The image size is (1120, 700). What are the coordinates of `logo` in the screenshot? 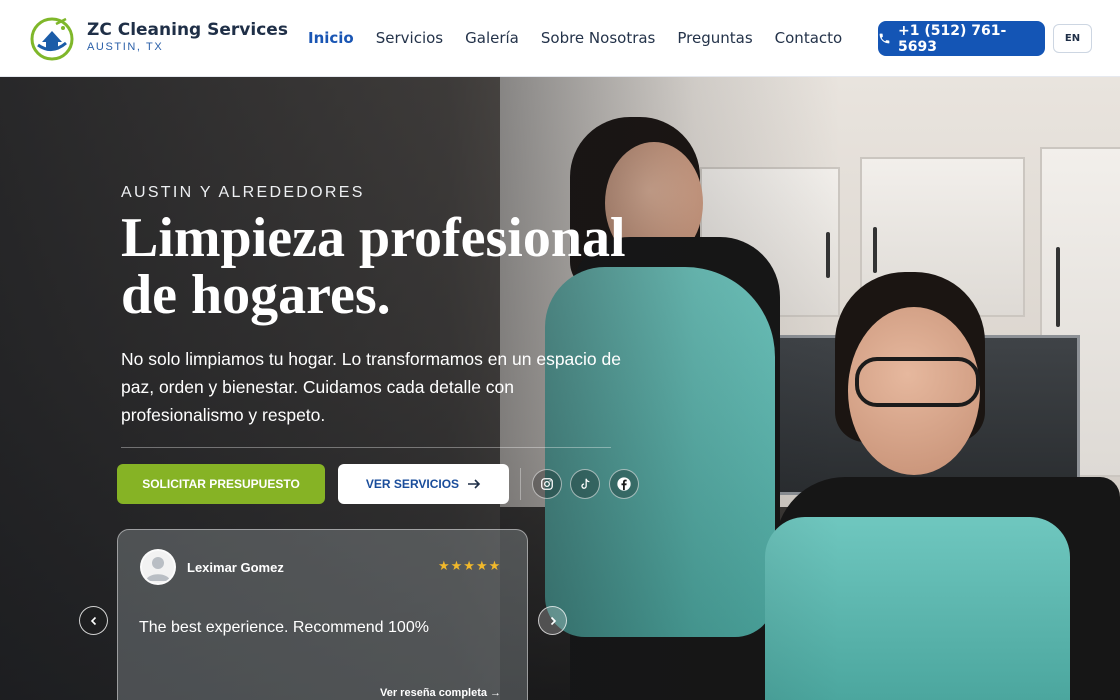 It's located at (52, 38).